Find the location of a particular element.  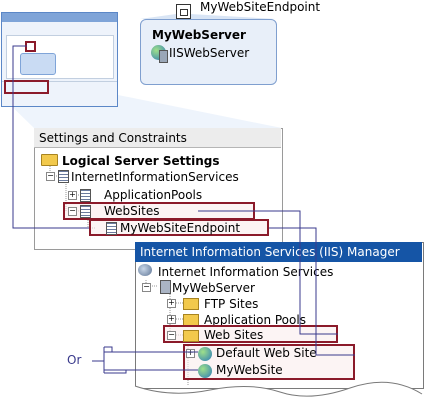

or-label: Or is located at coordinates (74, 360).